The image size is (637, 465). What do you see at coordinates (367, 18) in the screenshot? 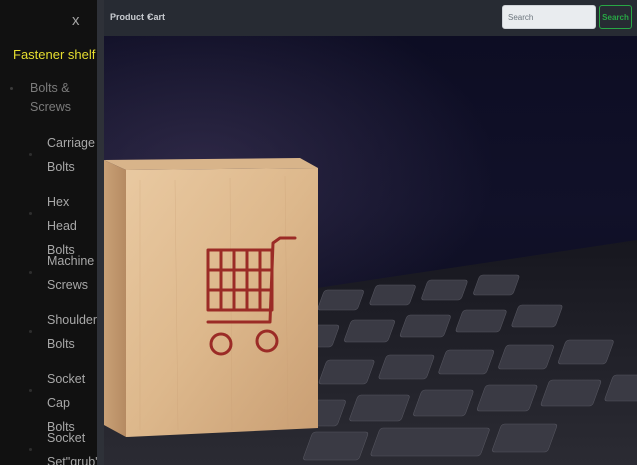
I see `top-navbar: Product ▼ Cart Search` at bounding box center [367, 18].